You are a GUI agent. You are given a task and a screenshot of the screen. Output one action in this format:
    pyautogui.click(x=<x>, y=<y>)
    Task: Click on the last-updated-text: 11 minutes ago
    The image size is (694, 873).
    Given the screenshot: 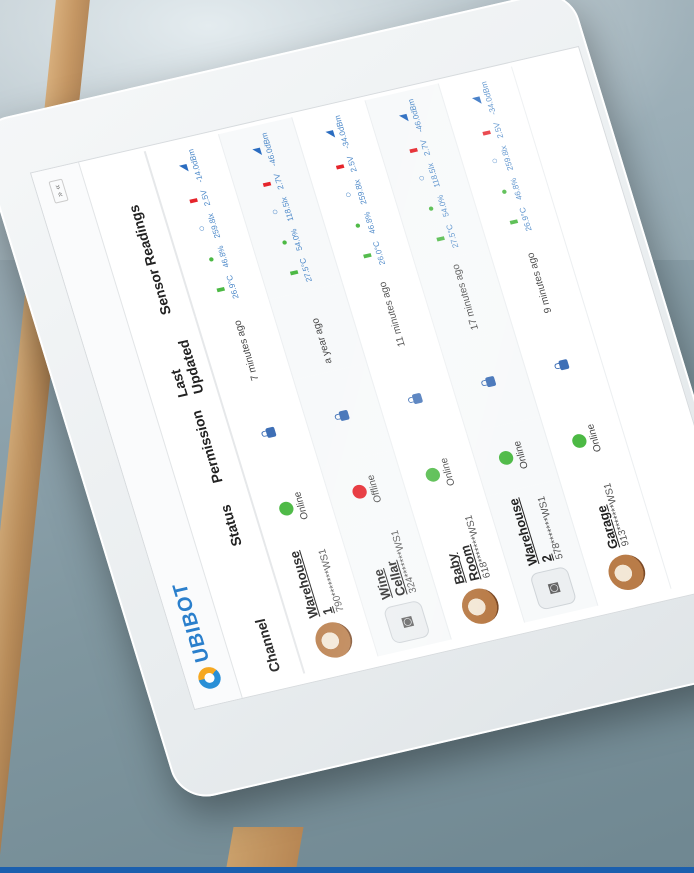 What is the action you would take?
    pyautogui.click(x=392, y=314)
    